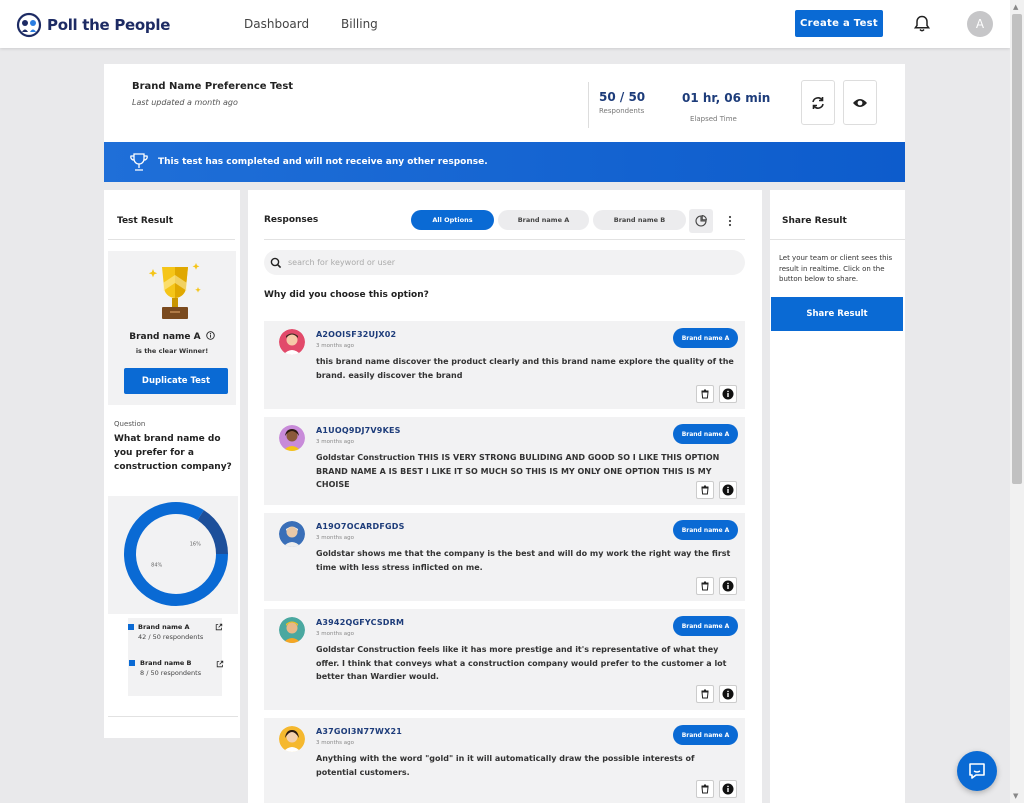  I want to click on response-user-id: A3942QGFYCSDRM, so click(360, 622).